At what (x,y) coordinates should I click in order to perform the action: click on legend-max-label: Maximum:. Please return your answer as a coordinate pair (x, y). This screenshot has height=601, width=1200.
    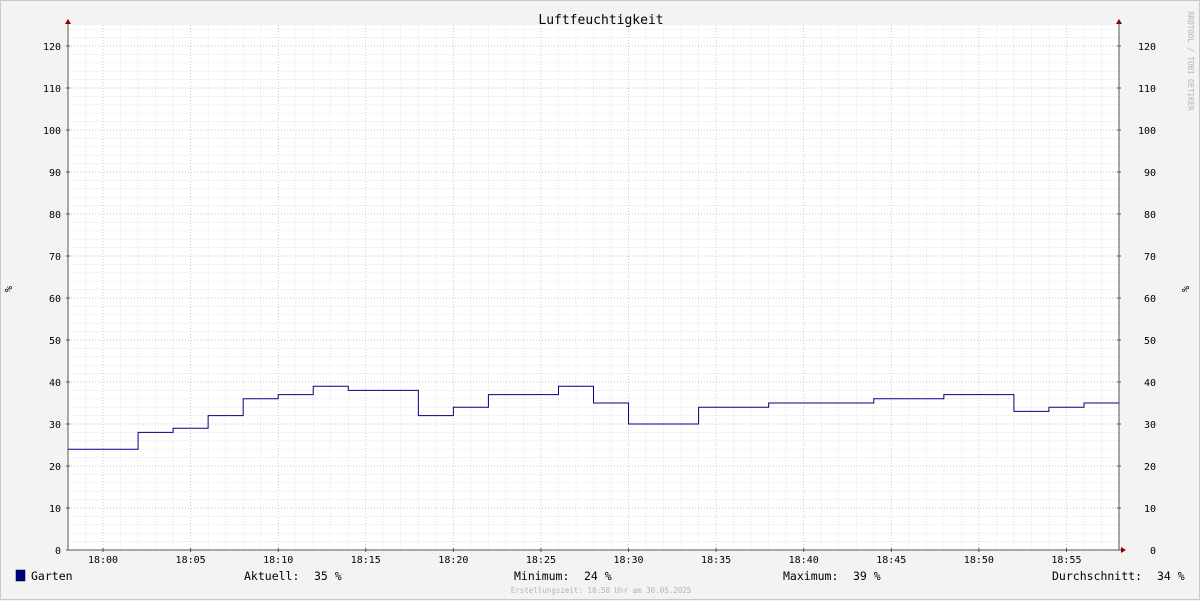
    Looking at the image, I should click on (810, 576).